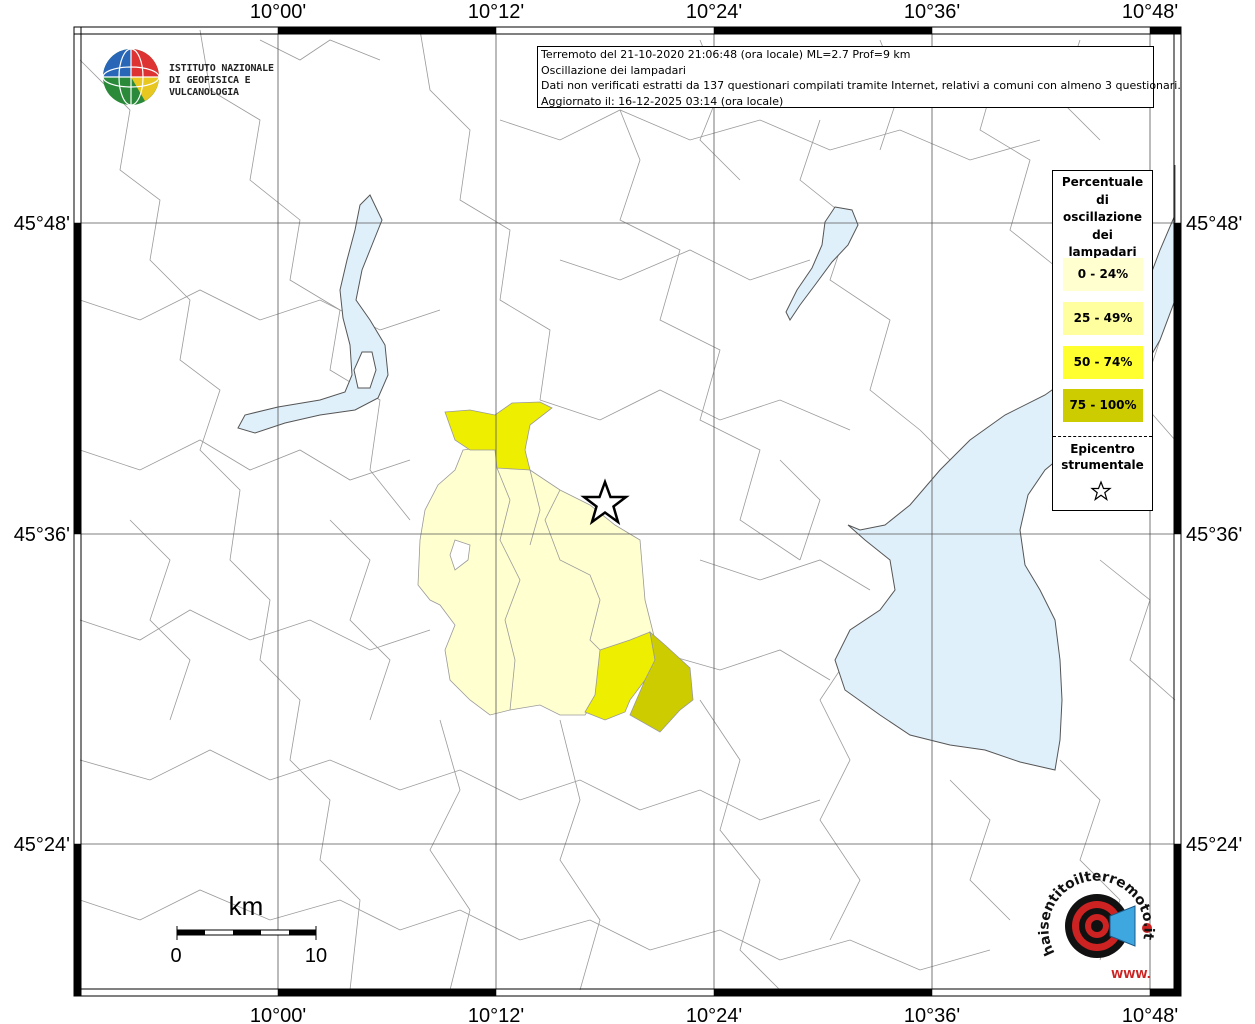 Image resolution: width=1255 pixels, height=1024 pixels. What do you see at coordinates (1214, 535) in the screenshot?
I see `lat-label-right-2: 45°36'` at bounding box center [1214, 535].